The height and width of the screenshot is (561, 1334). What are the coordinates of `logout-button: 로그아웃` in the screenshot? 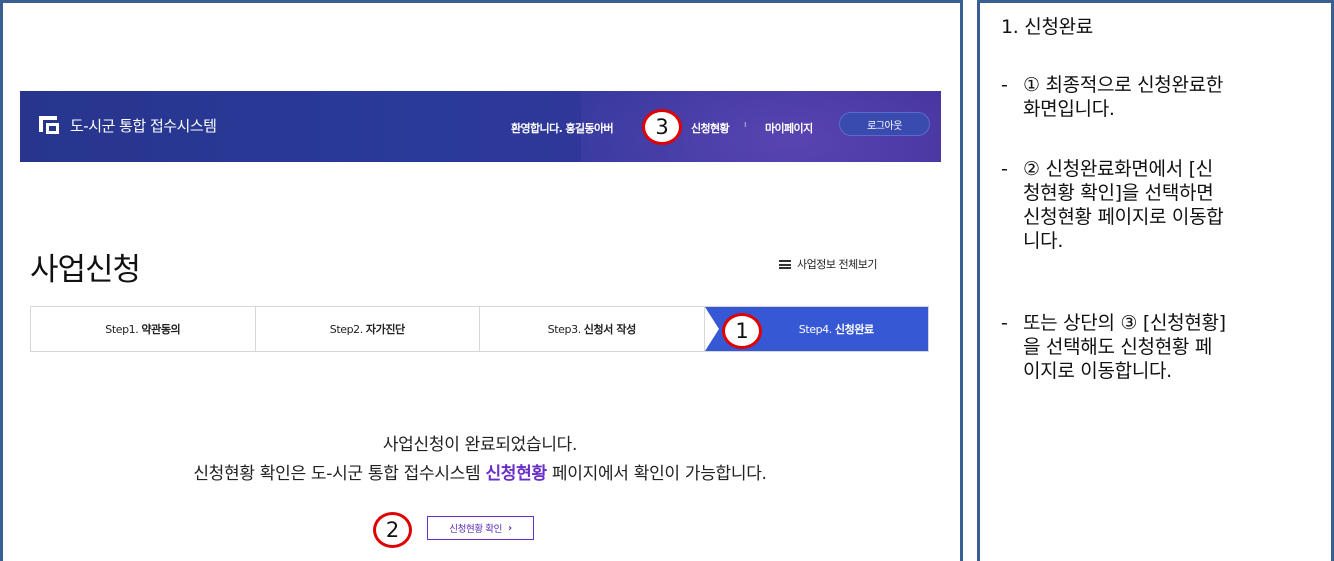 It's located at (884, 124).